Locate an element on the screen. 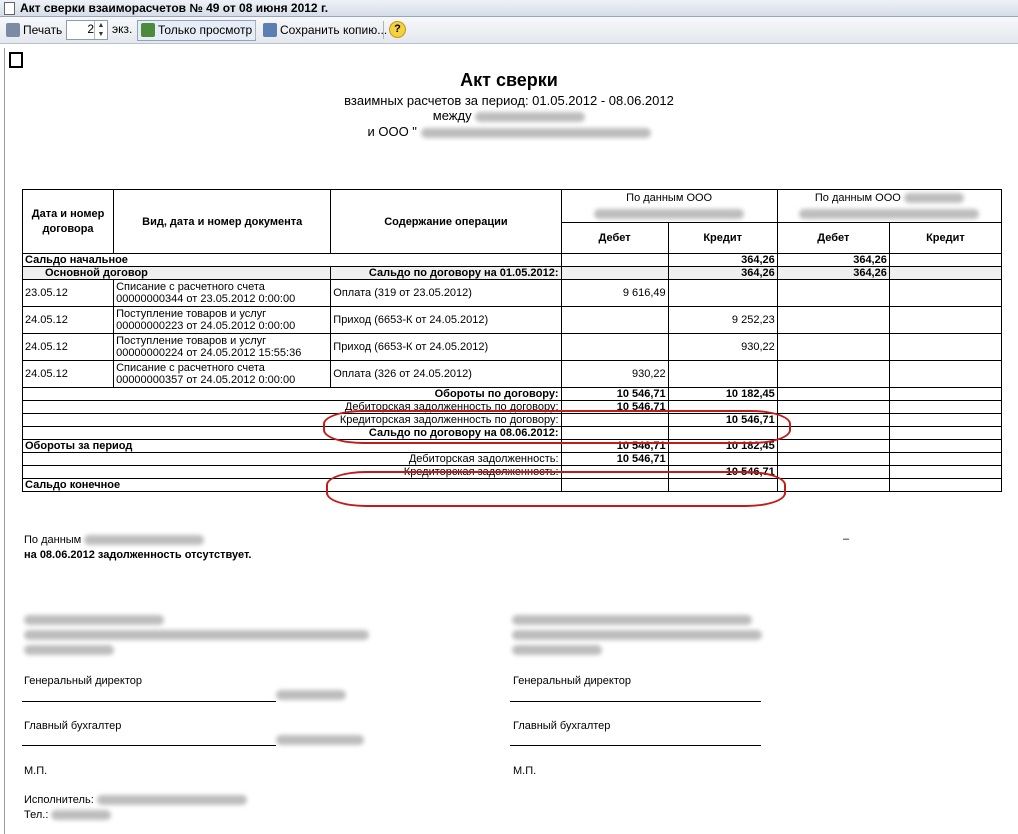 This screenshot has width=1018, height=834. row-content: Приход (6653-К от 24.05.2012) is located at coordinates (446, 347).